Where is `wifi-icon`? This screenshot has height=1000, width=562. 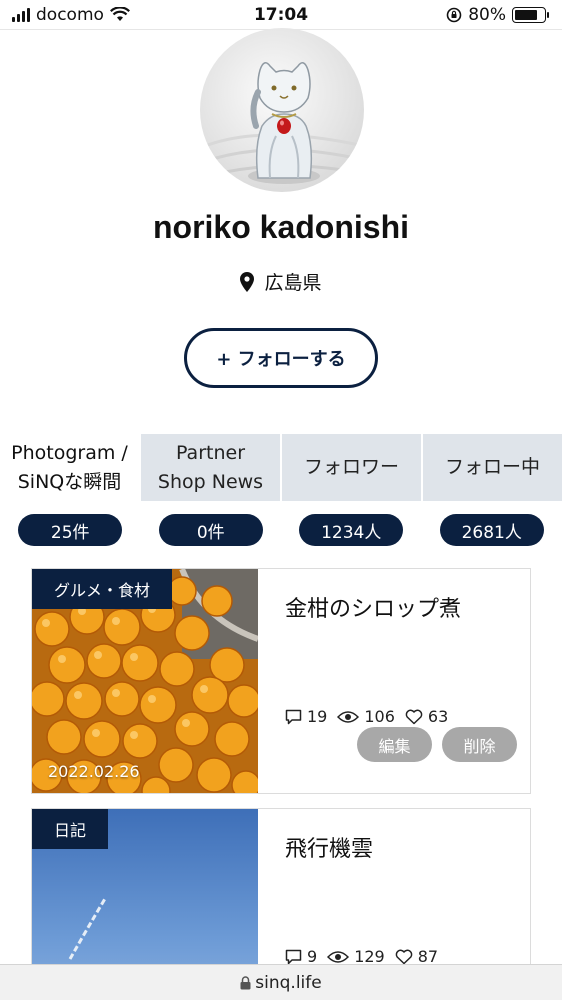
wifi-icon is located at coordinates (119, 14).